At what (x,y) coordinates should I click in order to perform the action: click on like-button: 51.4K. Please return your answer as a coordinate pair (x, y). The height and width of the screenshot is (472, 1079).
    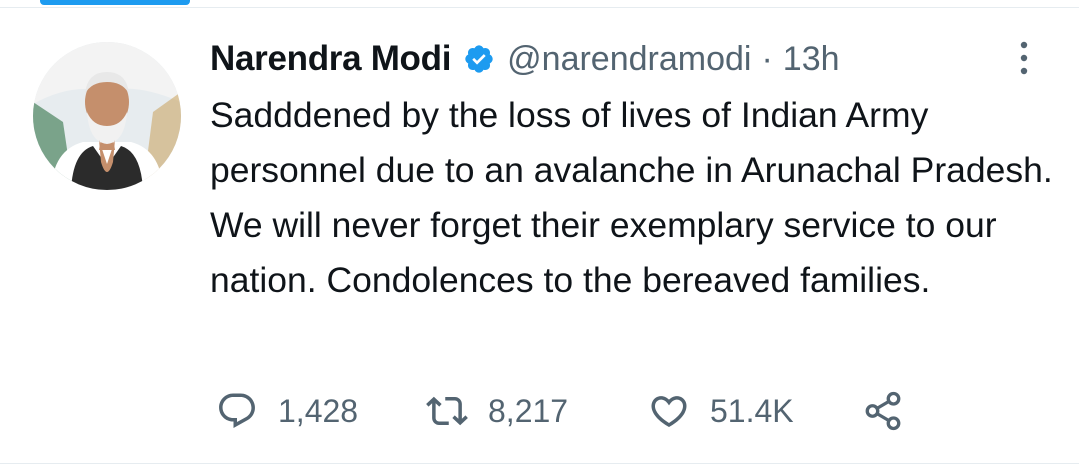
    Looking at the image, I should click on (721, 411).